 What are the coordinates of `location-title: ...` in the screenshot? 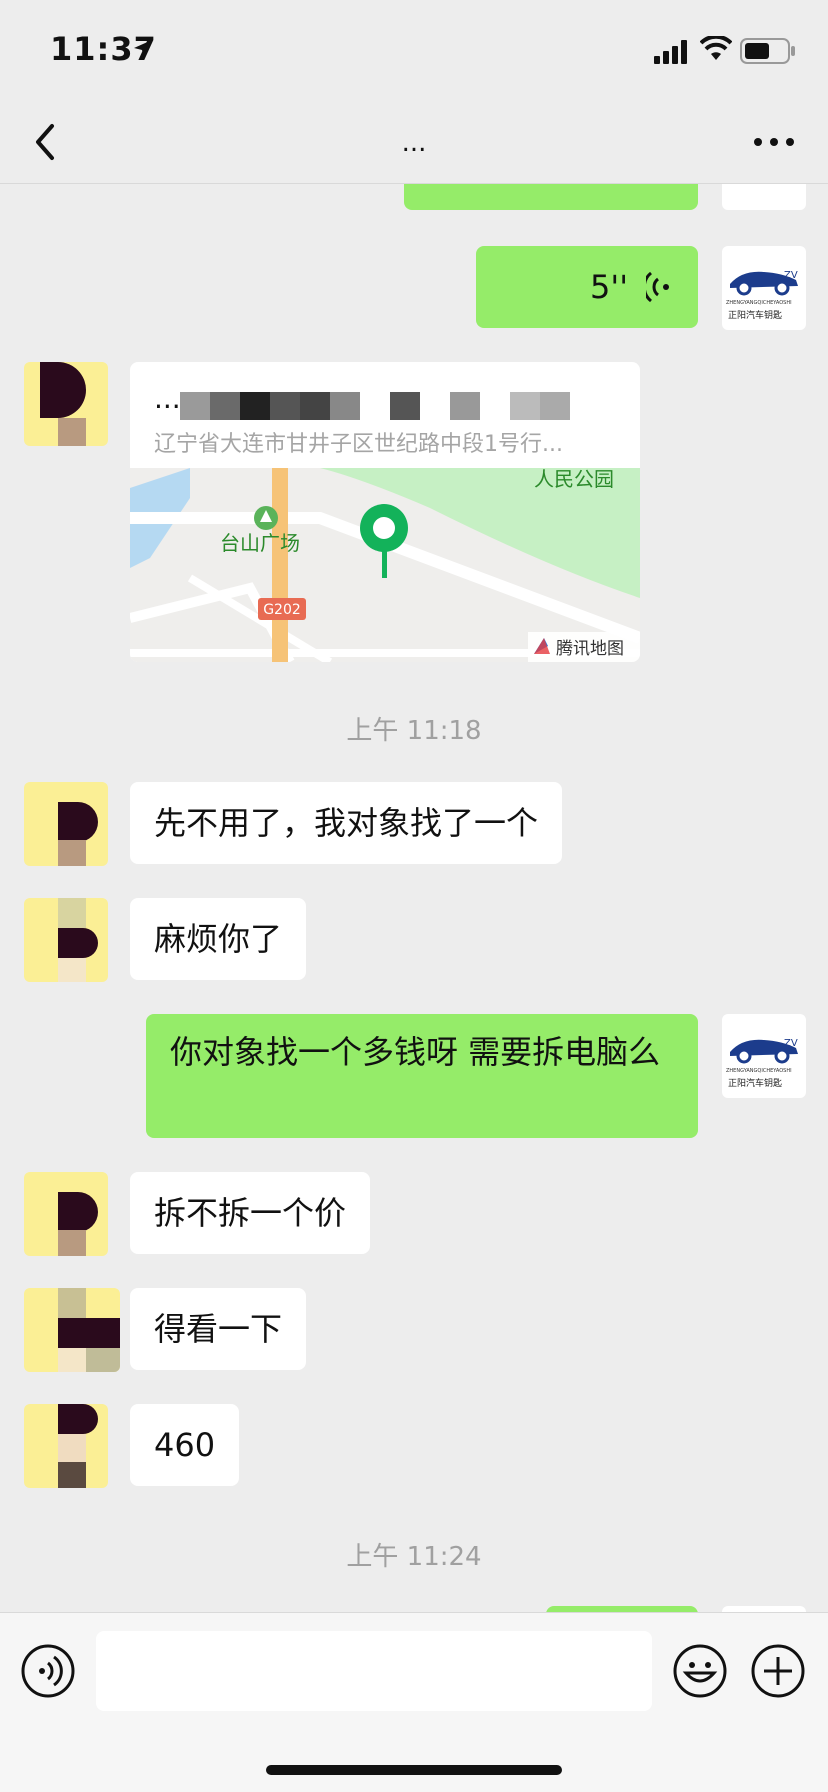 It's located at (167, 398).